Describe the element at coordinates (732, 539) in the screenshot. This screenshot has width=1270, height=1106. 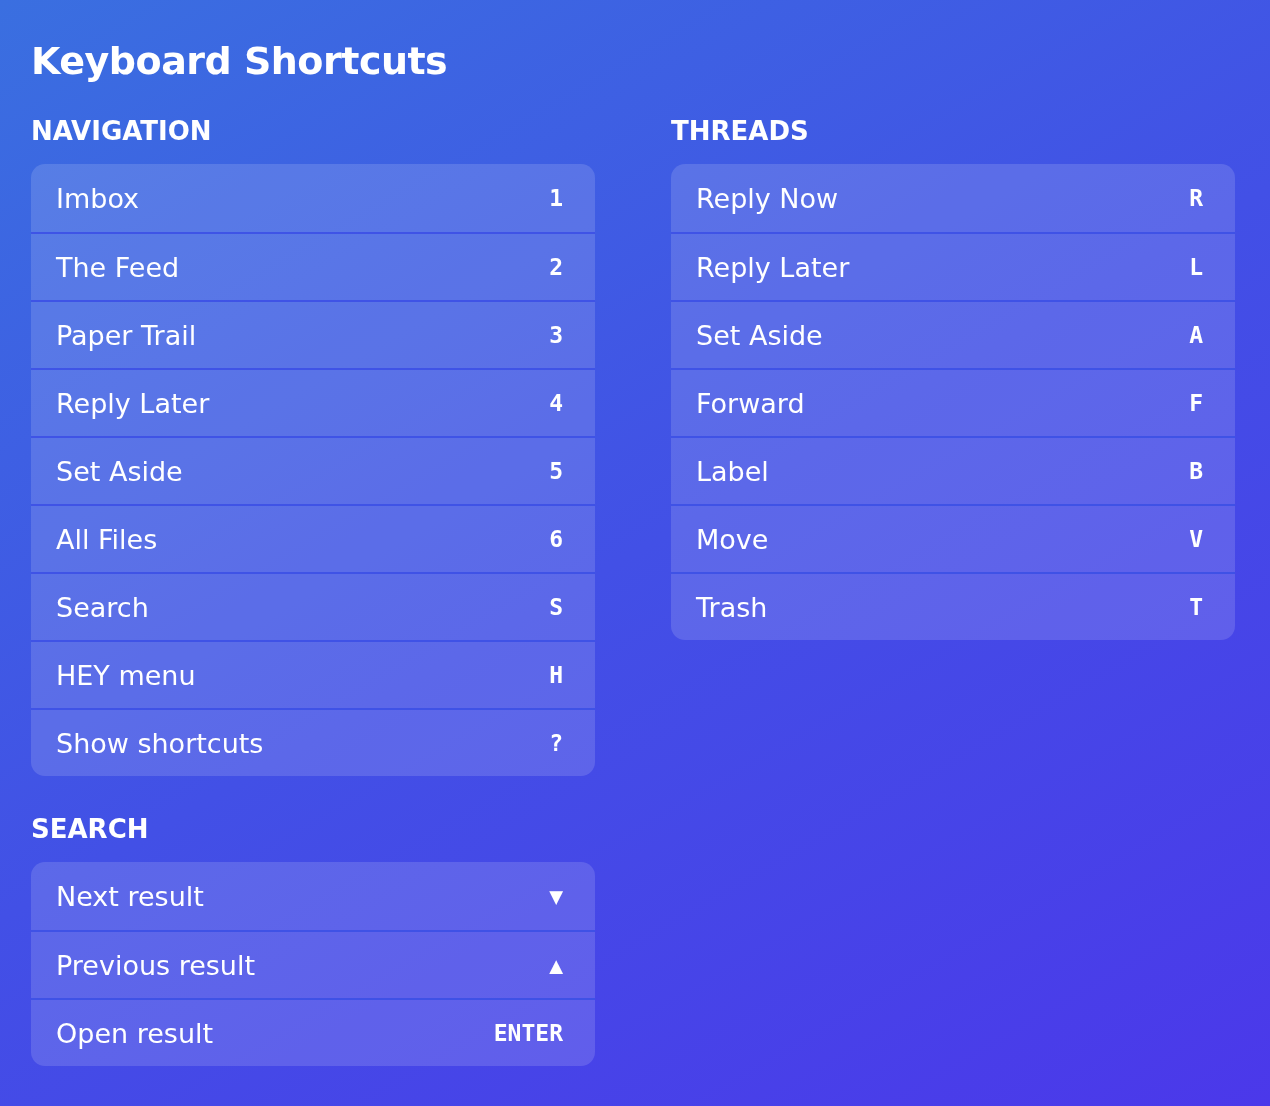
I see `shortcut-label: Move` at that location.